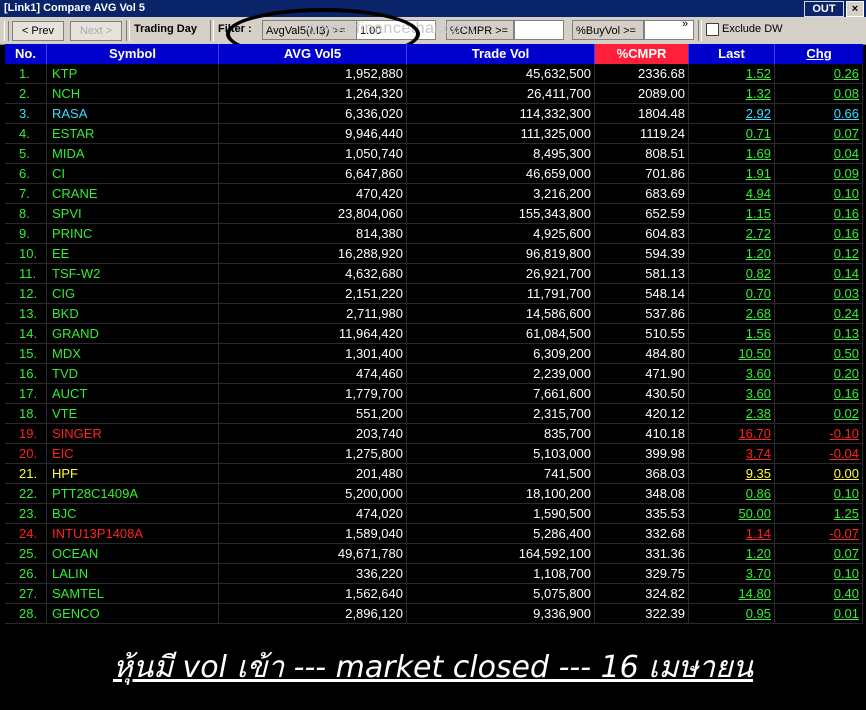 The width and height of the screenshot is (866, 710). Describe the element at coordinates (133, 194) in the screenshot. I see `symbol-cell: CRANE` at that location.